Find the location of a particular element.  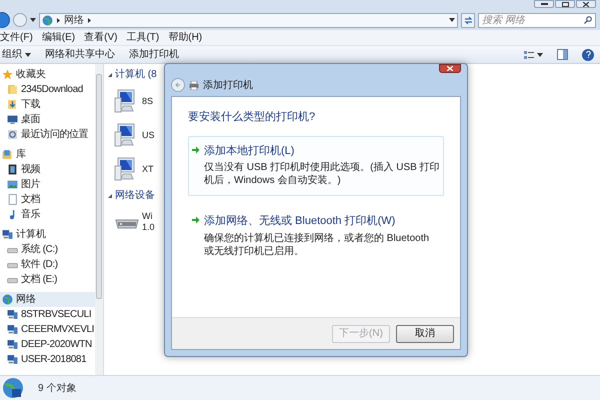

sidebar-item-label: 音乐 is located at coordinates (30, 215).